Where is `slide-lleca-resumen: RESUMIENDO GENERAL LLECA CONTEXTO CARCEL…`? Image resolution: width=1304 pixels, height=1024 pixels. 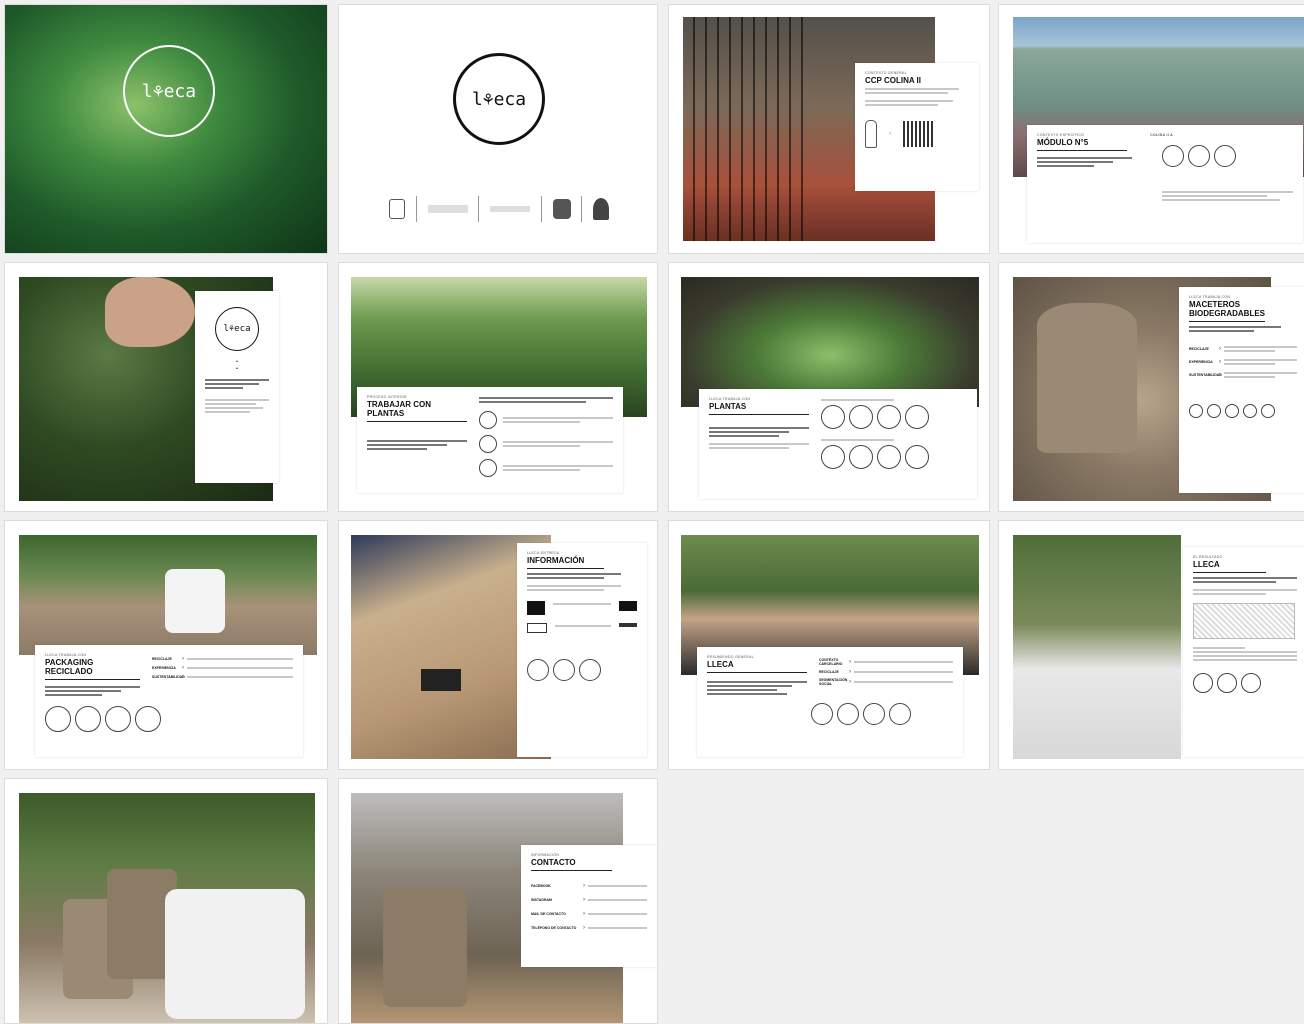
slide-lleca-resumen: RESUMIENDO GENERAL LLECA CONTEXTO CARCEL… is located at coordinates (829, 645).